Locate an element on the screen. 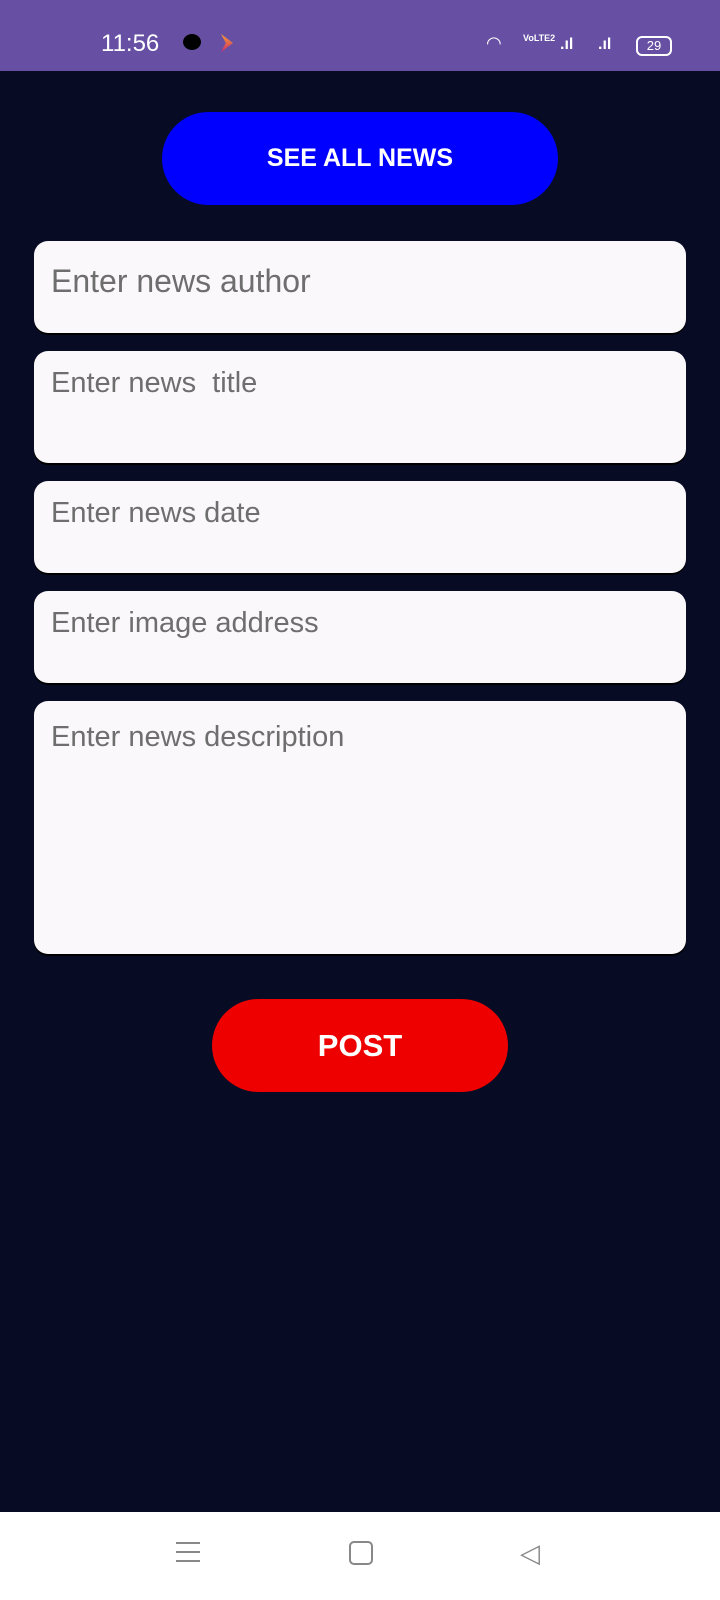 The width and height of the screenshot is (720, 1600). title-input: Enter news title is located at coordinates (360, 407).